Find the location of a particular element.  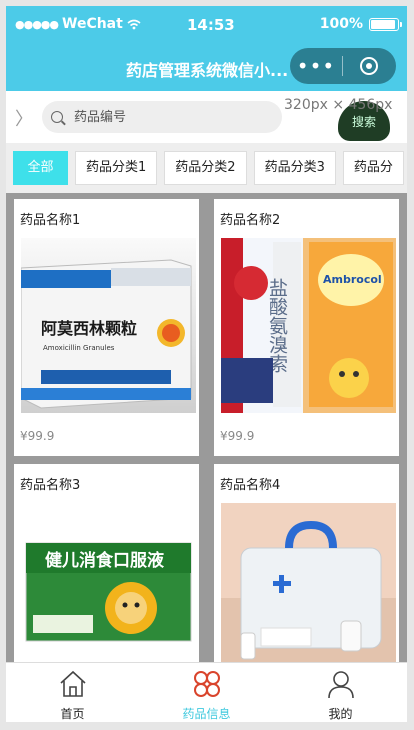

product-name: 药品名称2 is located at coordinates (250, 220).